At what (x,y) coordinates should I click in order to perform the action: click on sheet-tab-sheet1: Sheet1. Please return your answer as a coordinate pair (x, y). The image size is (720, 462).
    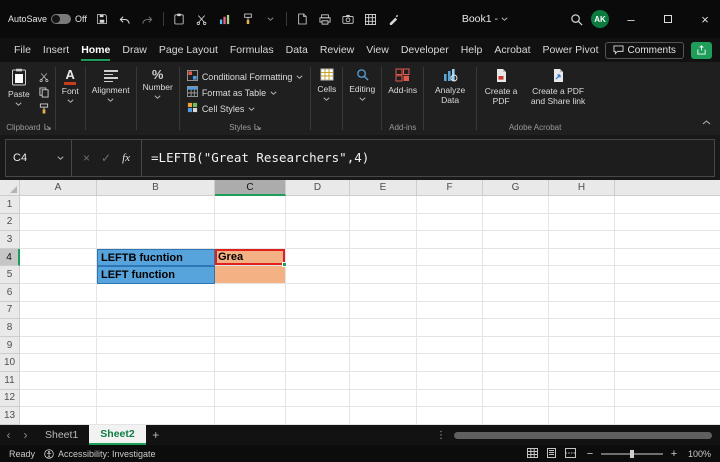
    Looking at the image, I should click on (61, 435).